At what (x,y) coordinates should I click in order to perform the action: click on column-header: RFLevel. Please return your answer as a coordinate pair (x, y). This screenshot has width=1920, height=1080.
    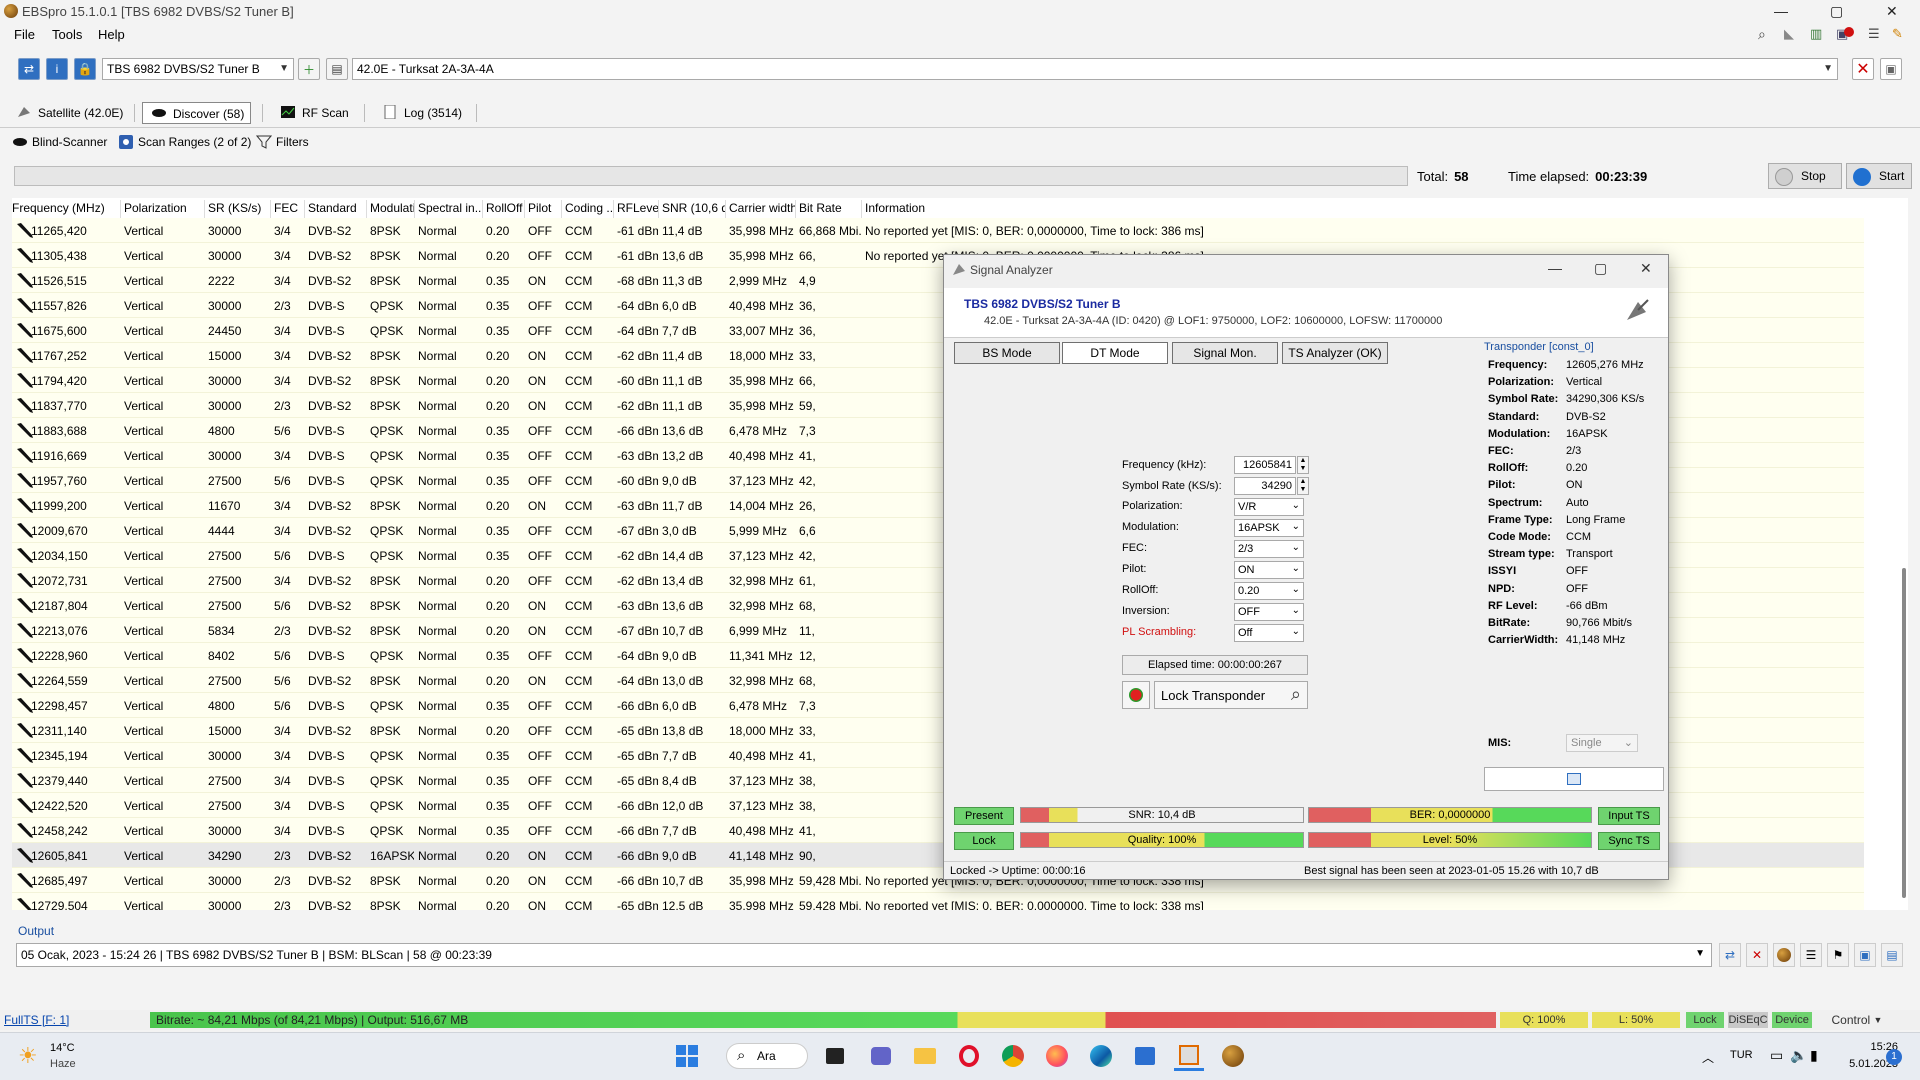
    Looking at the image, I should click on (637, 208).